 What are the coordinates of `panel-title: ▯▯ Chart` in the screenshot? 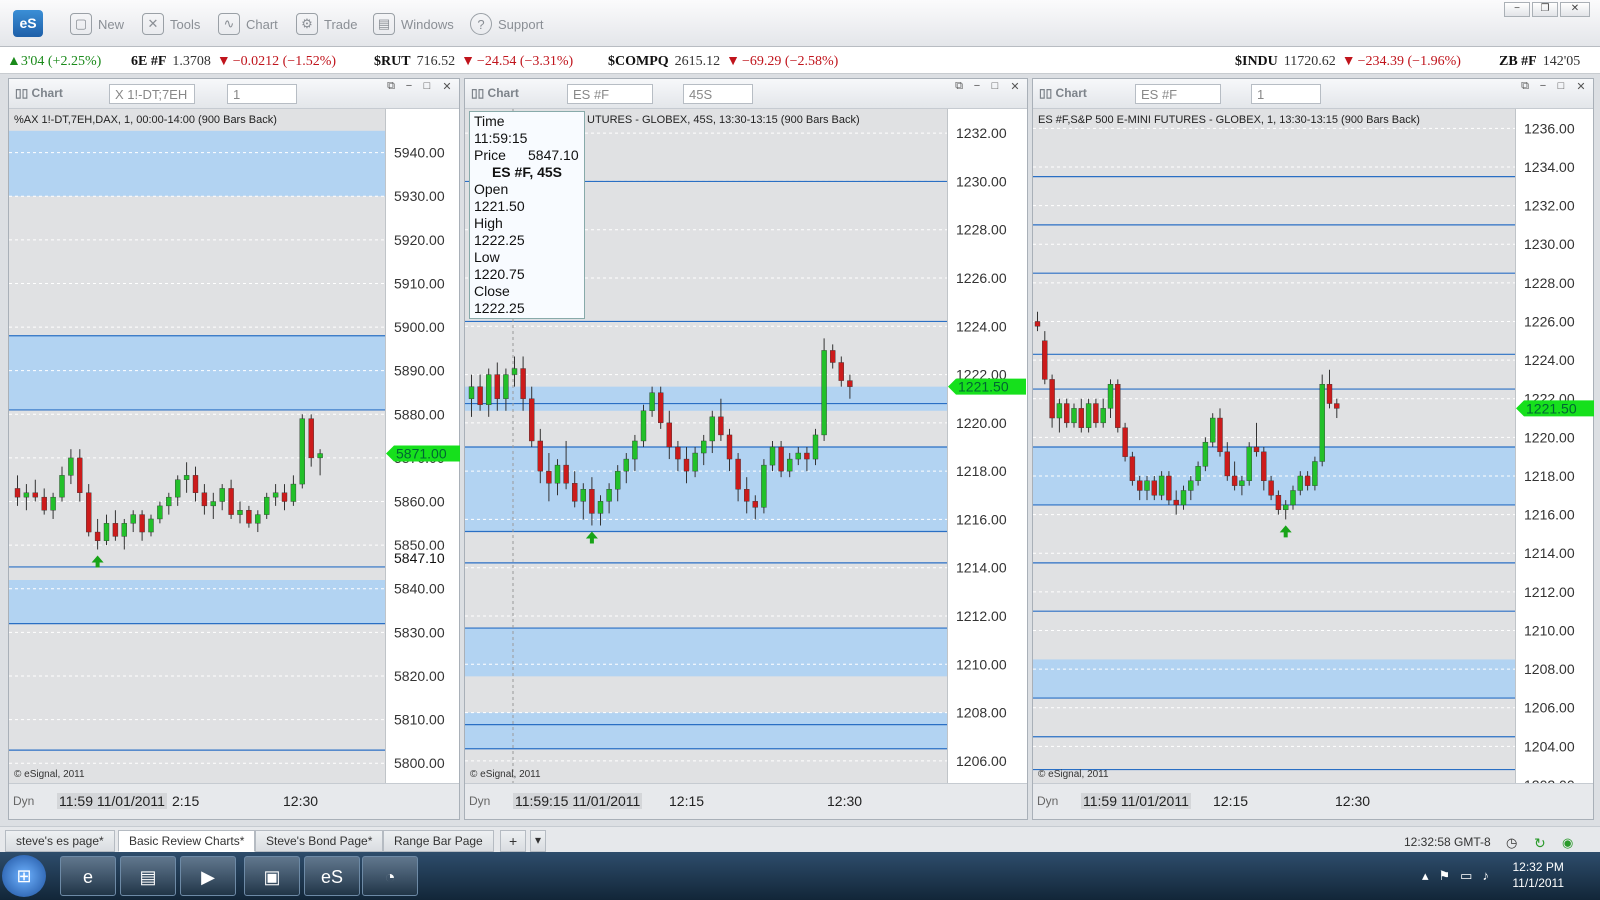 It's located at (39, 93).